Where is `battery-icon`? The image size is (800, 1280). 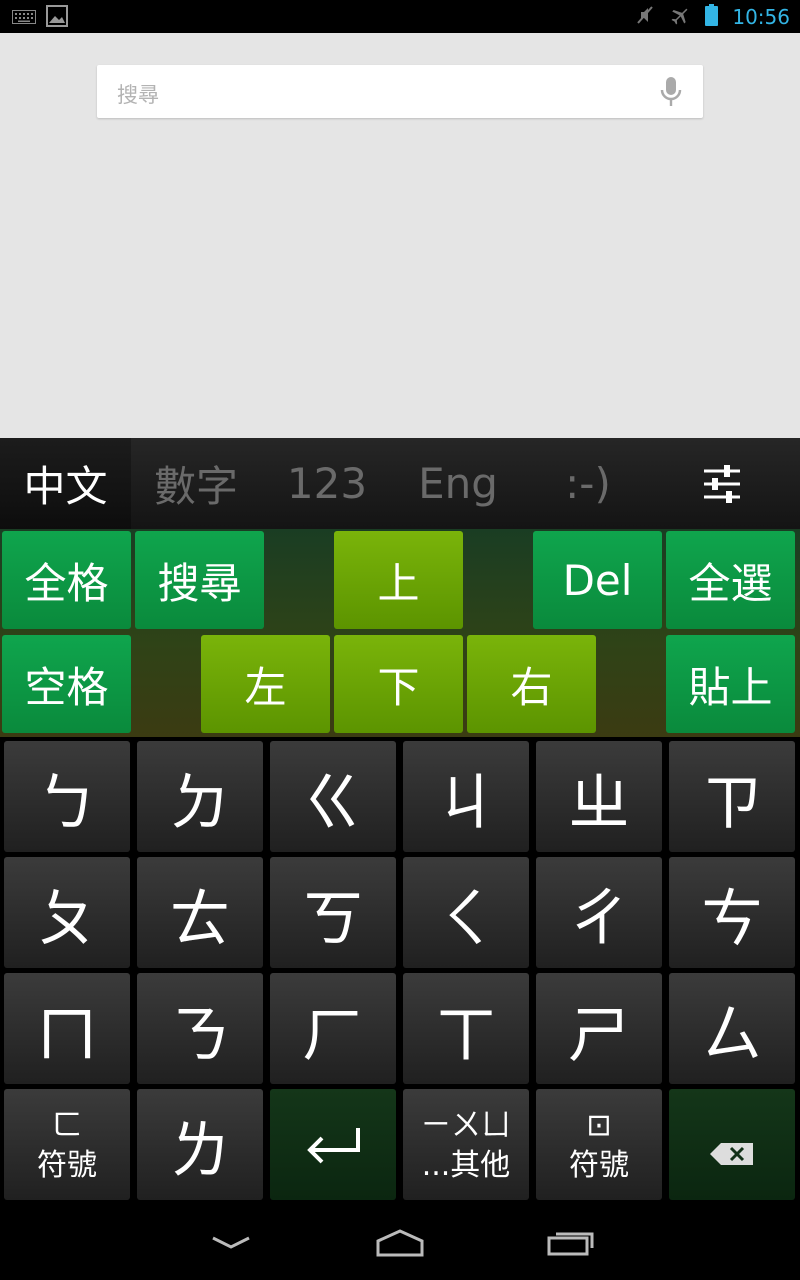
battery-icon is located at coordinates (712, 17).